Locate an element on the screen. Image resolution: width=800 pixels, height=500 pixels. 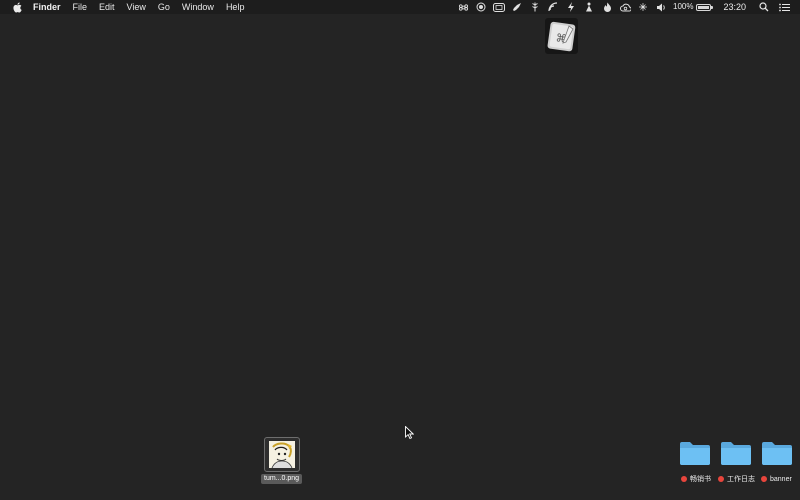
rocket-icon is located at coordinates (517, 7).